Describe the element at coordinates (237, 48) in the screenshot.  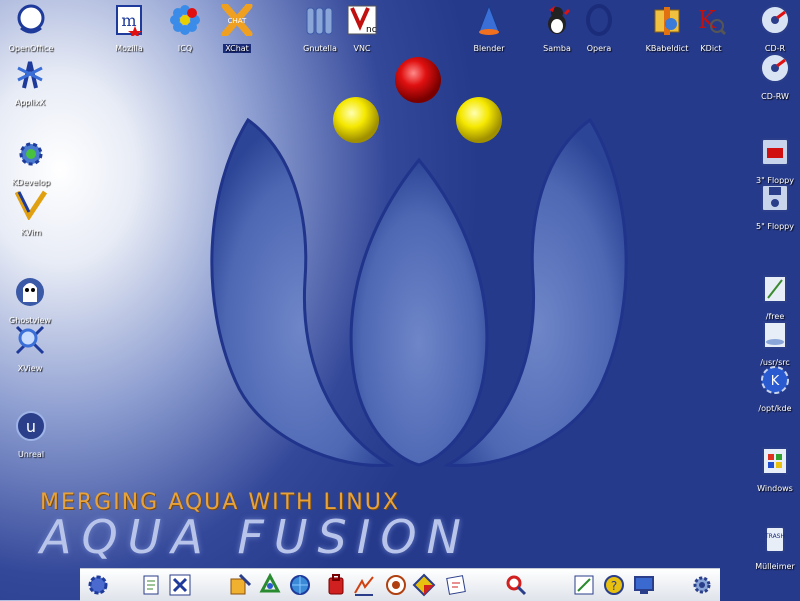
I see `desktop-icon-label: XChat` at that location.